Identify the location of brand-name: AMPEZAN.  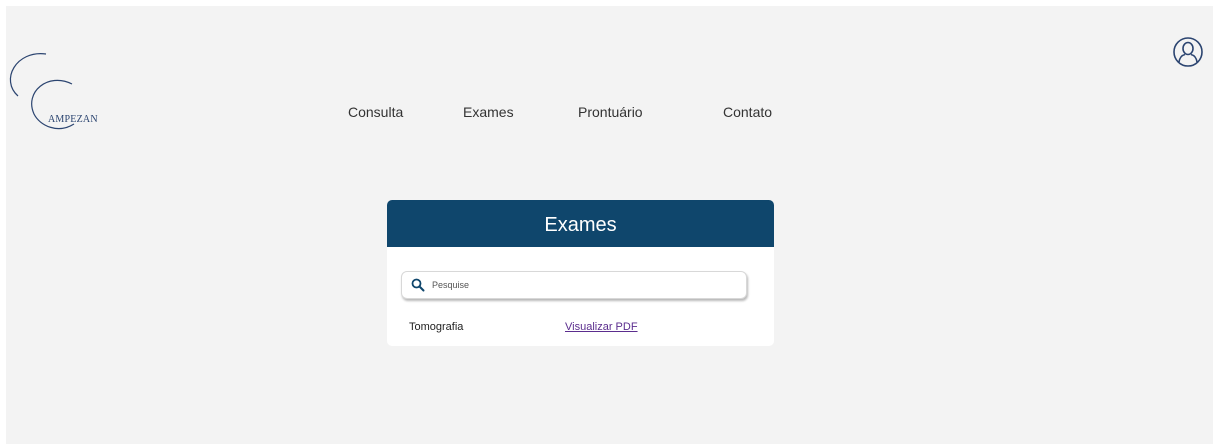
(73, 119).